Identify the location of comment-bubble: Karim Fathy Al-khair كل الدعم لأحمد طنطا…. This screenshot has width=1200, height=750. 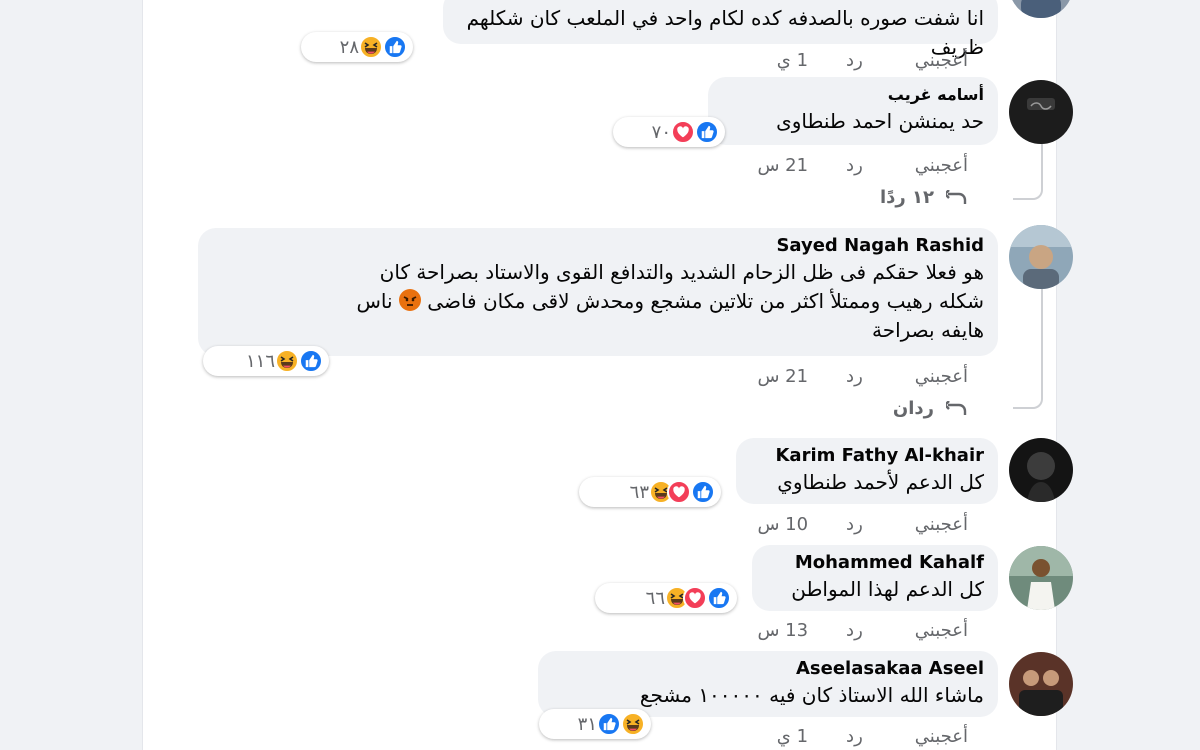
(867, 471).